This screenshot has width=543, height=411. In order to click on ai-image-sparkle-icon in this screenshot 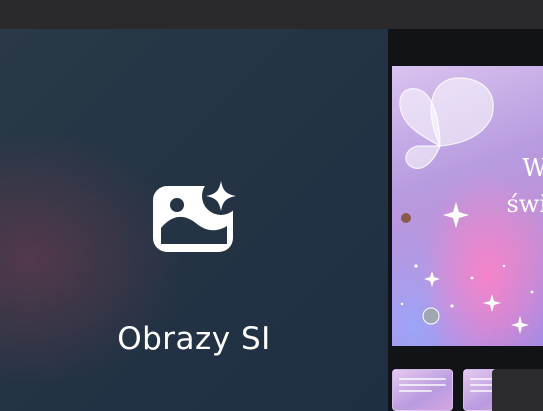, I will do `click(194, 216)`.